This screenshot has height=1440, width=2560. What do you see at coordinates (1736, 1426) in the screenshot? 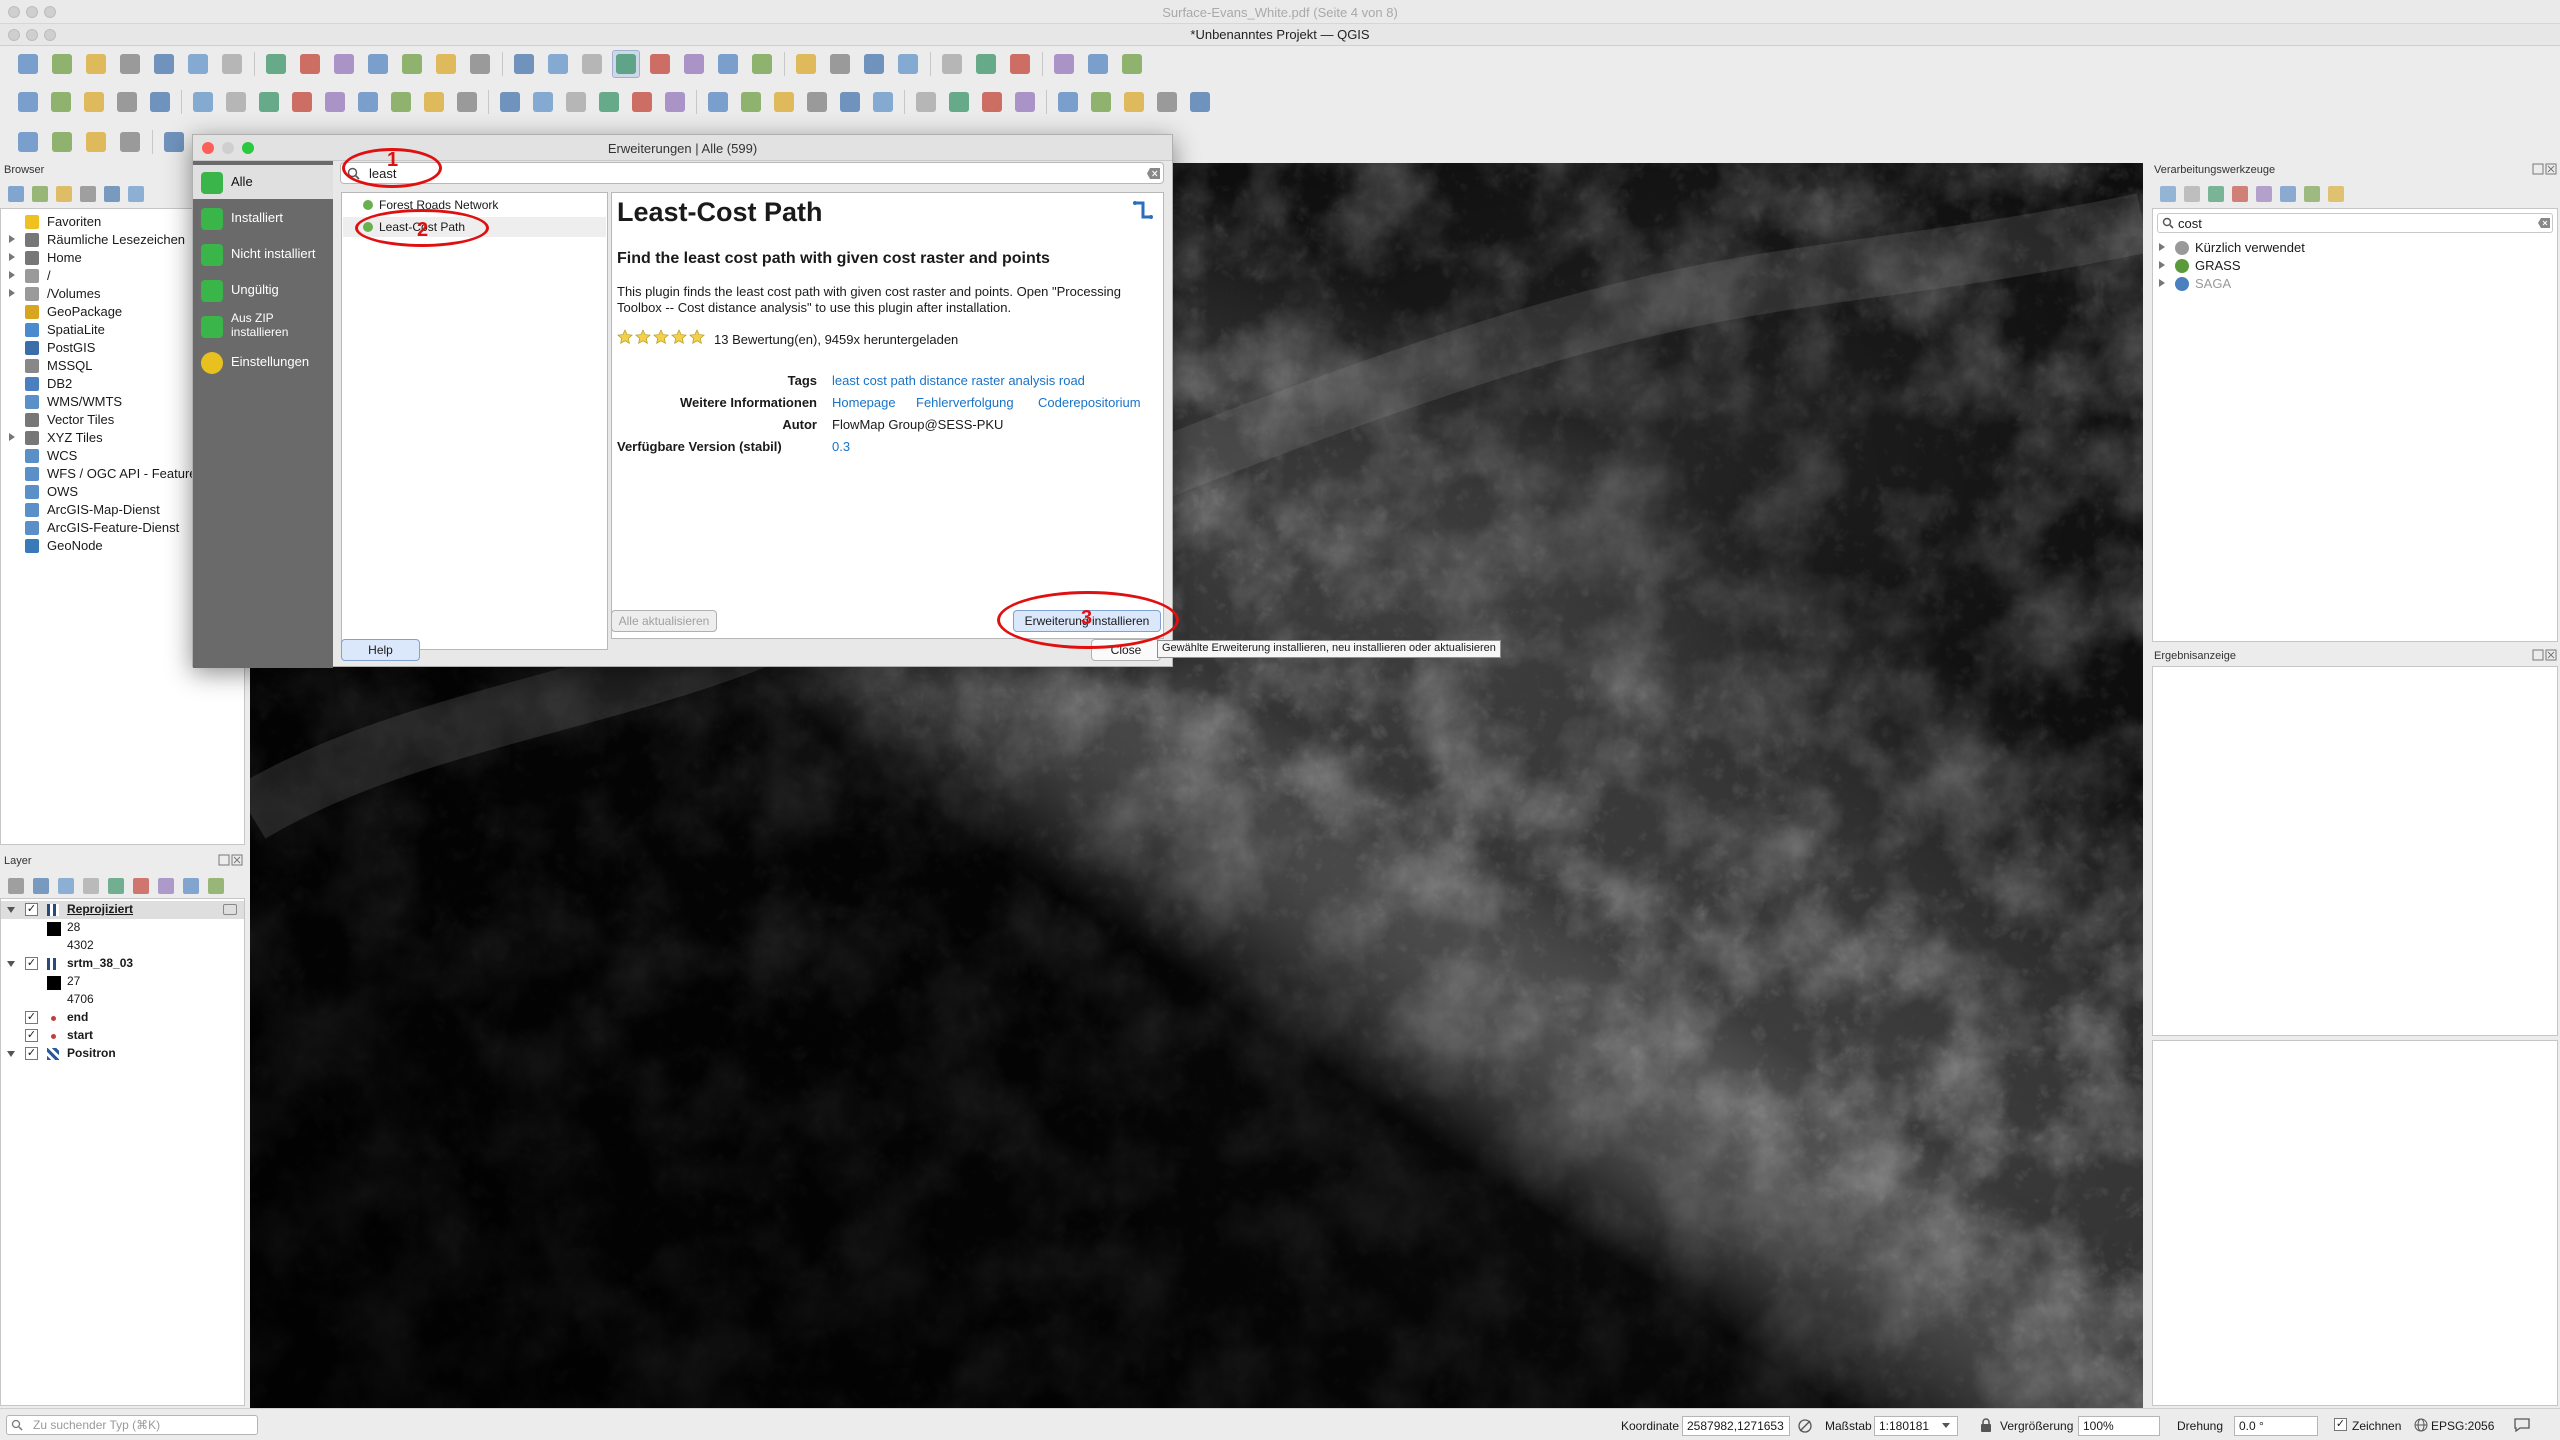
I see `coordinate-field: 2587982,1271653` at bounding box center [1736, 1426].